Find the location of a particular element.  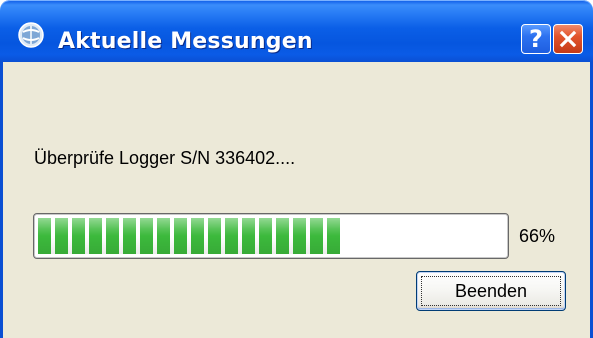

close-icon is located at coordinates (568, 39).